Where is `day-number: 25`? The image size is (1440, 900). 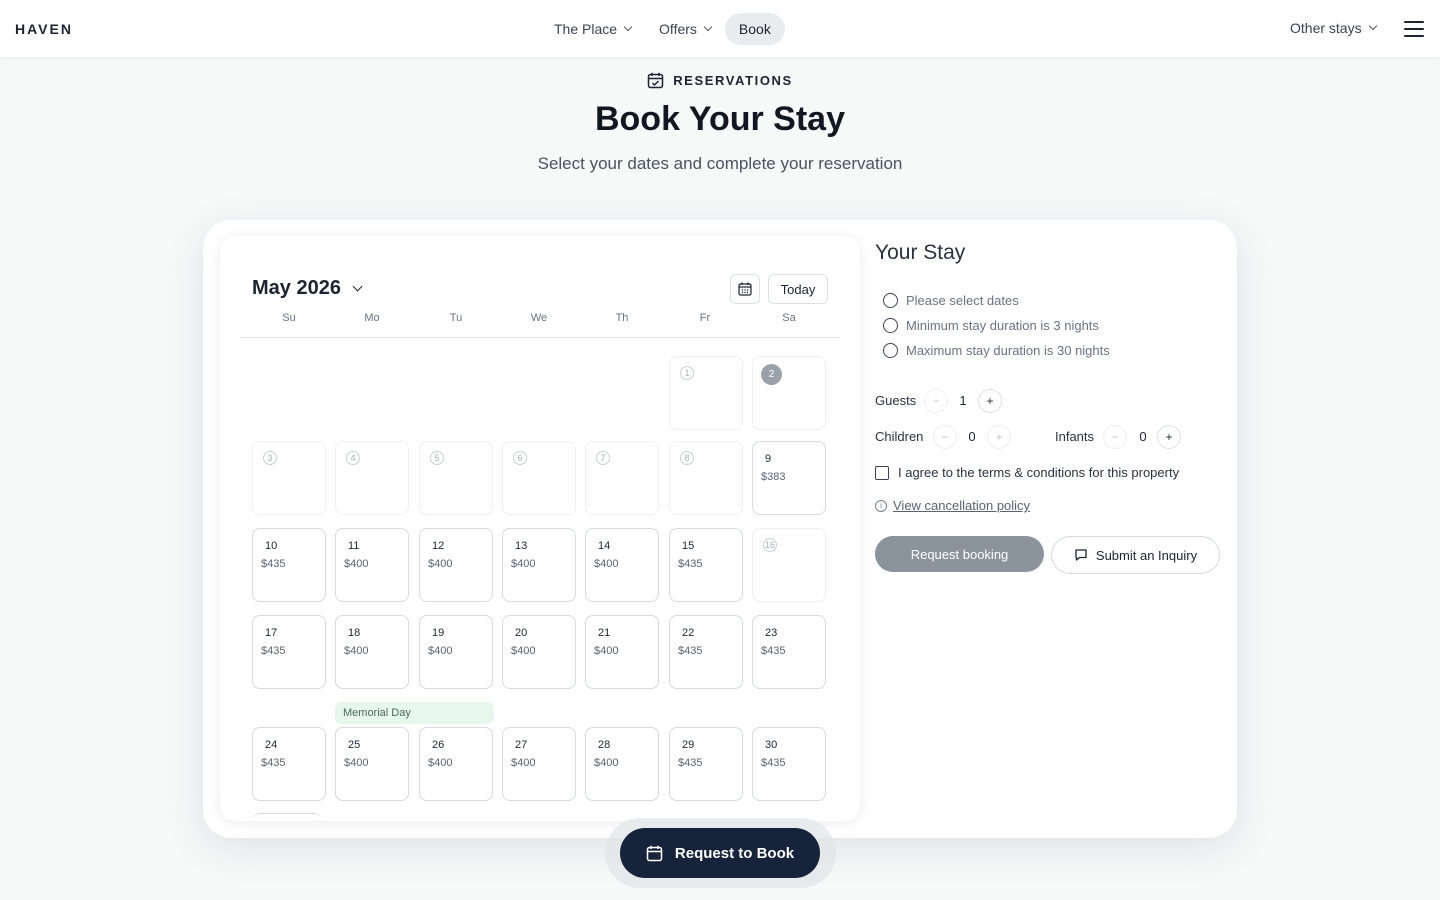
day-number: 25 is located at coordinates (354, 745).